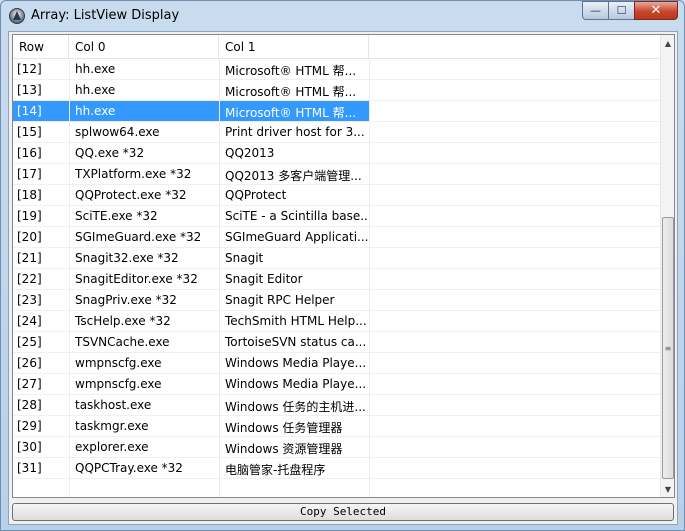 The width and height of the screenshot is (685, 531). I want to click on col0-cell: SnagPriv.exe *32, so click(126, 300).